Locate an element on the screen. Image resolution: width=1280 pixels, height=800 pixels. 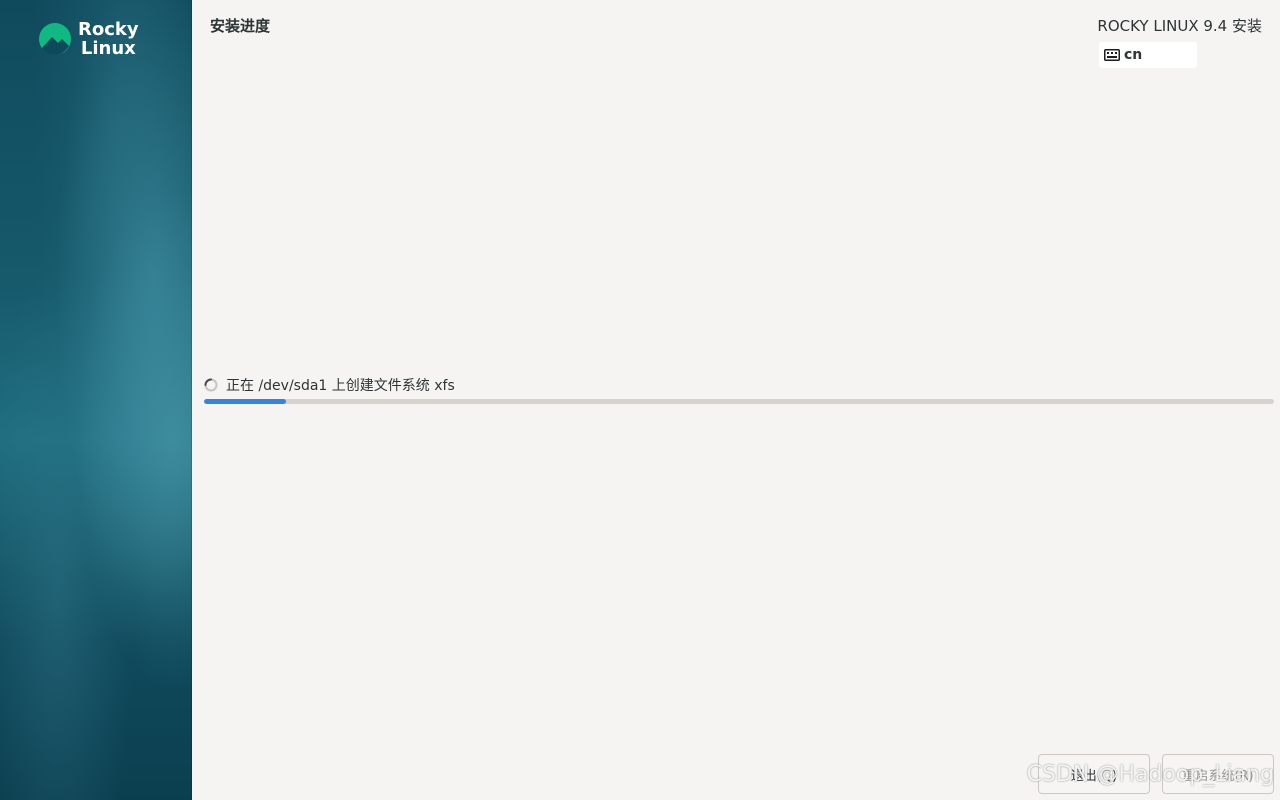
page-title: 安装进度 is located at coordinates (240, 26).